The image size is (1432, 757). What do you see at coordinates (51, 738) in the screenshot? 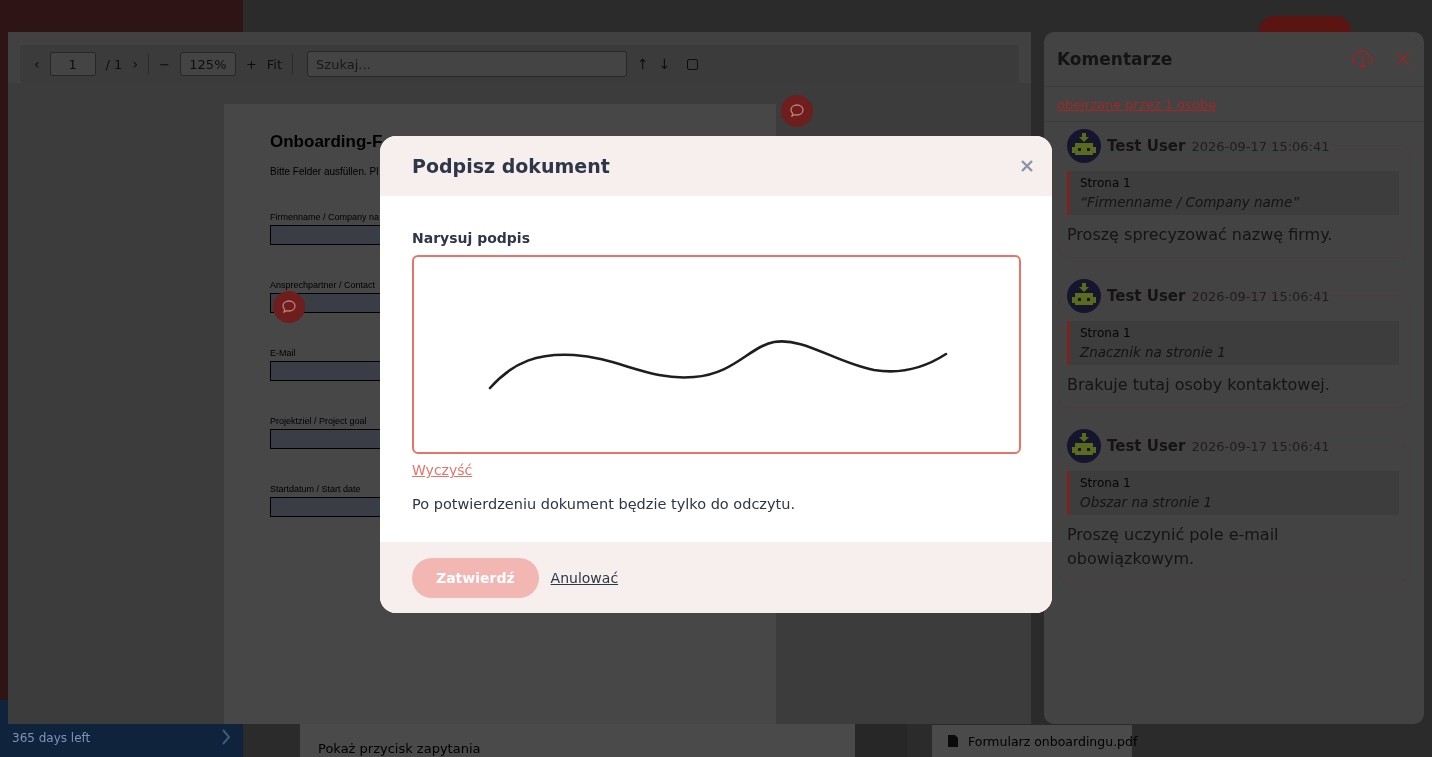
I see `days-left-text: 365 days left` at bounding box center [51, 738].